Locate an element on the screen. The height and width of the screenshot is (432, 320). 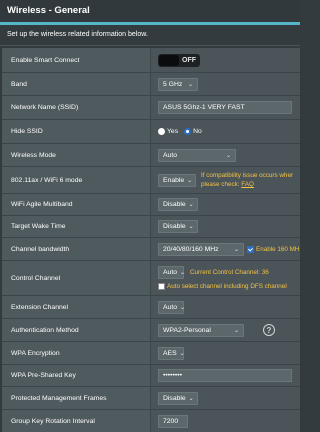
row-group-key: Group Key Rotation Interval 7200 is located at coordinates (151, 421).